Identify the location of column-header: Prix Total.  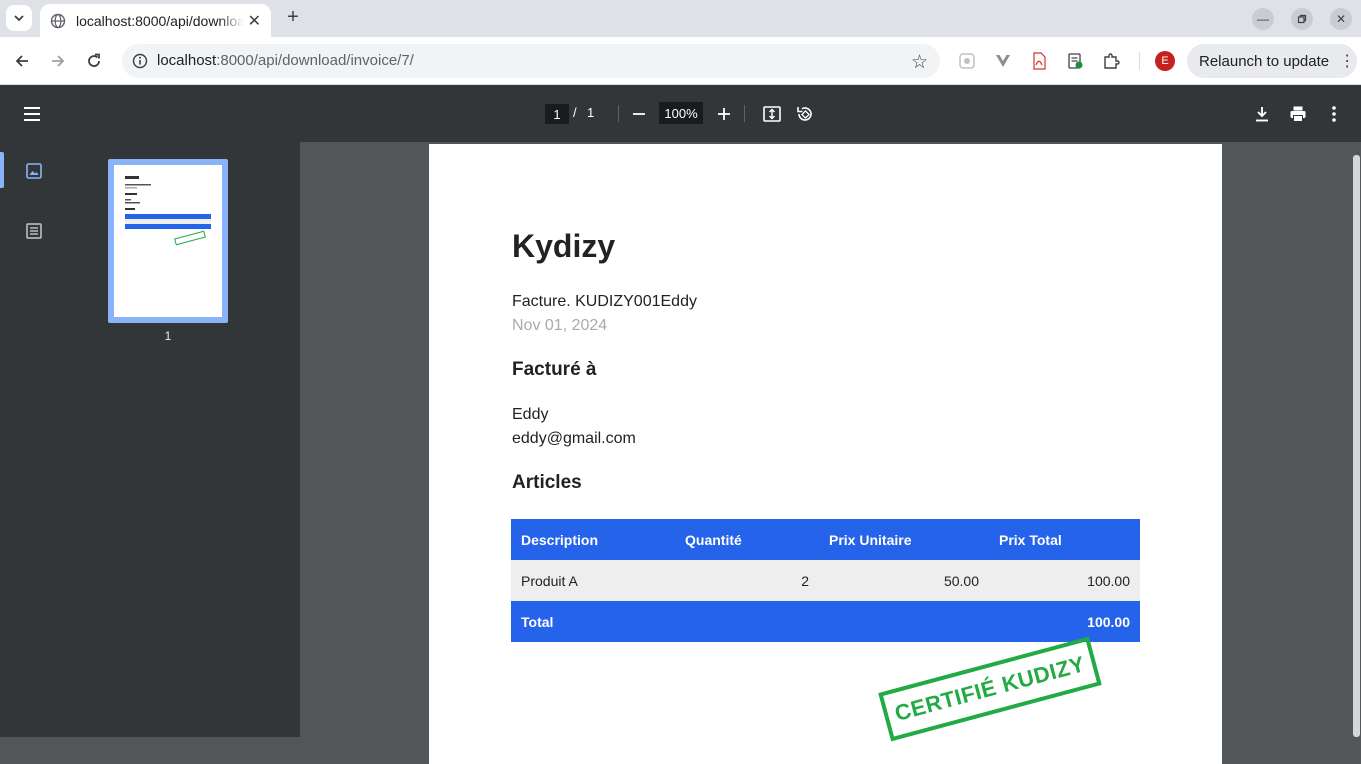
(1064, 539).